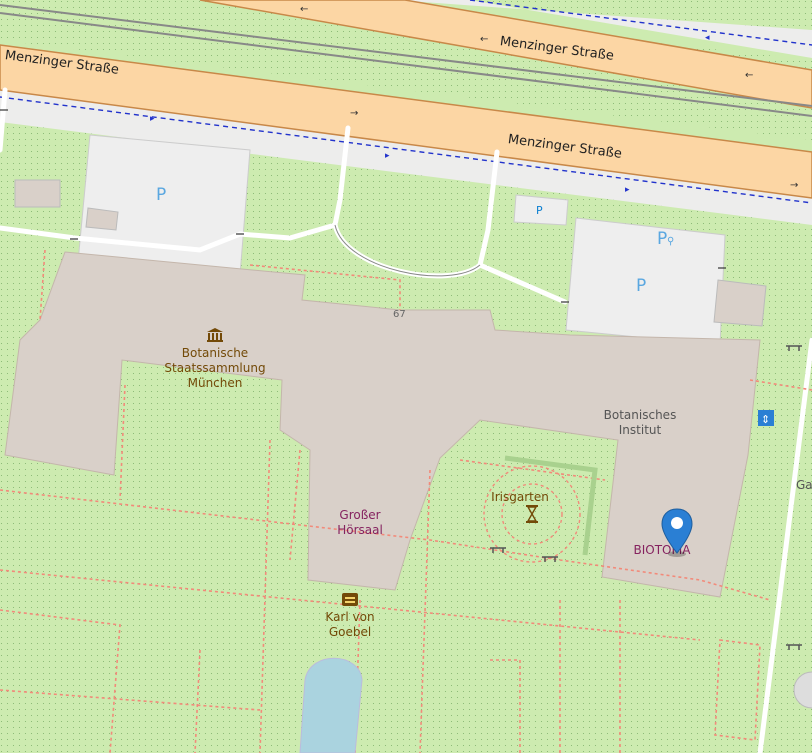 The height and width of the screenshot is (753, 812). What do you see at coordinates (640, 422) in the screenshot?
I see `institute-label: Botanisches Institut` at bounding box center [640, 422].